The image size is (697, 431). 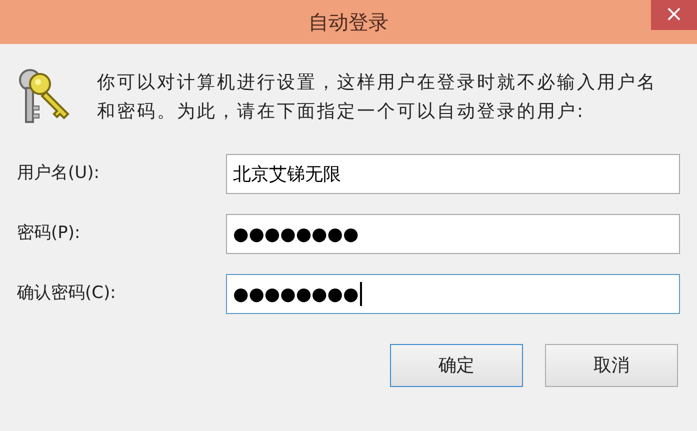 I want to click on close-button: ×, so click(x=674, y=15).